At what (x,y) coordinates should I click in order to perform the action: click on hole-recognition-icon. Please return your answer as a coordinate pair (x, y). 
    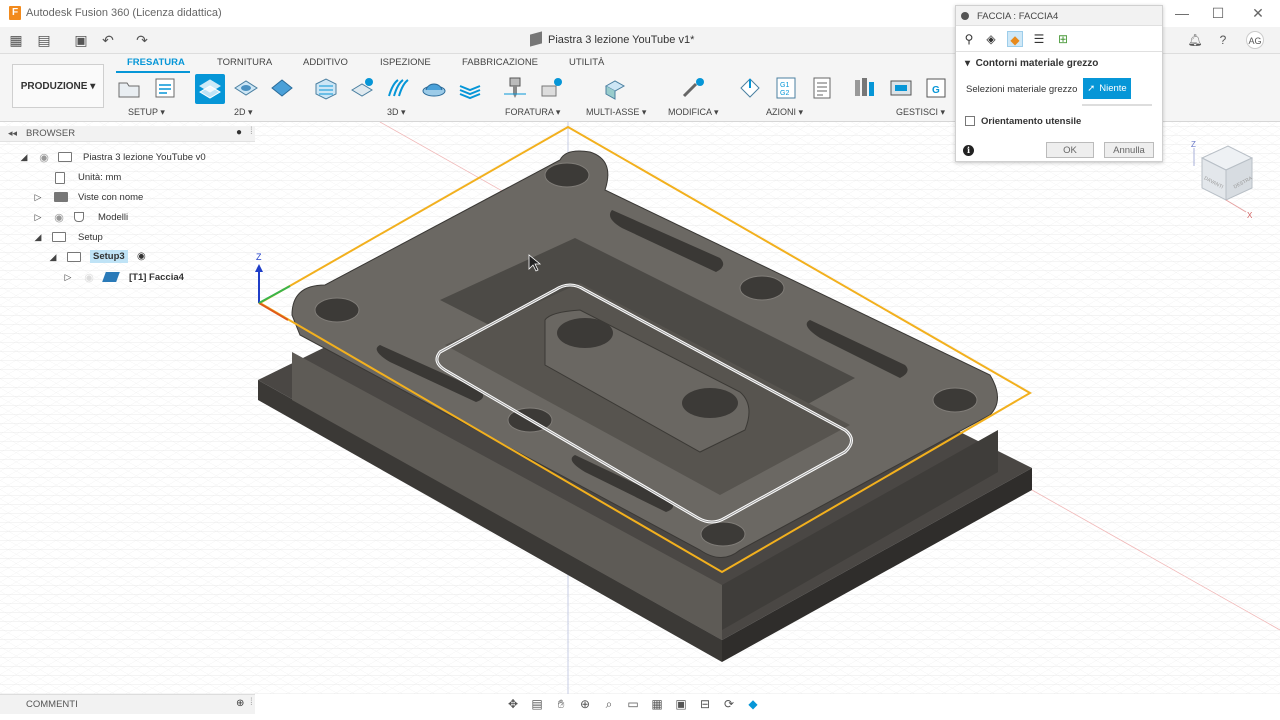
    Looking at the image, I should click on (551, 88).